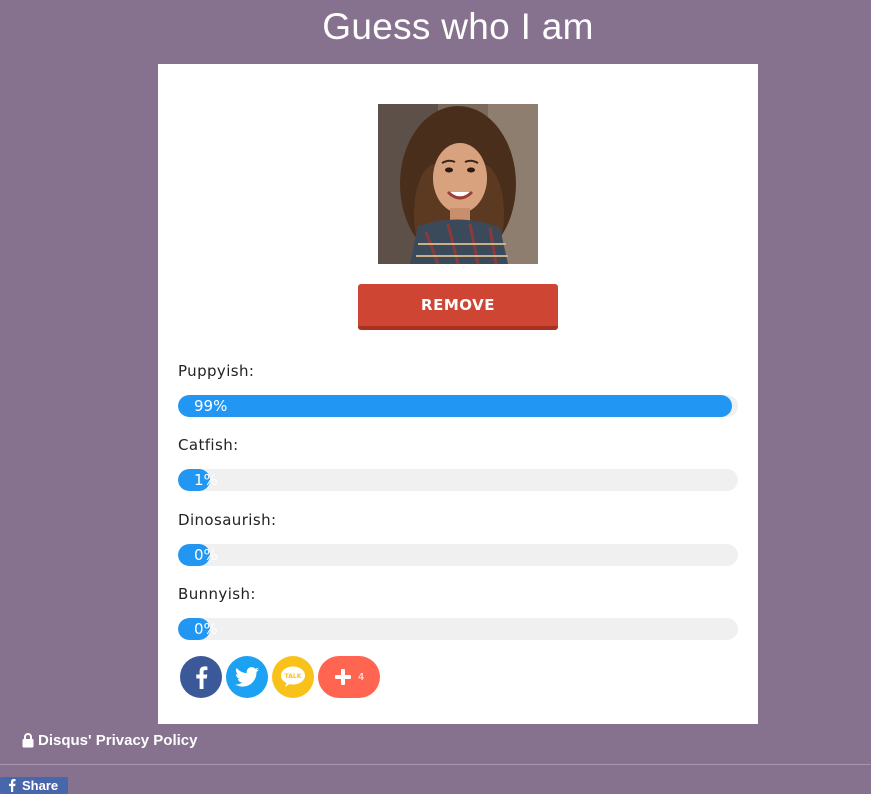 Image resolution: width=871 pixels, height=794 pixels. Describe the element at coordinates (217, 594) in the screenshot. I see `result-label: Bunnyish:` at that location.